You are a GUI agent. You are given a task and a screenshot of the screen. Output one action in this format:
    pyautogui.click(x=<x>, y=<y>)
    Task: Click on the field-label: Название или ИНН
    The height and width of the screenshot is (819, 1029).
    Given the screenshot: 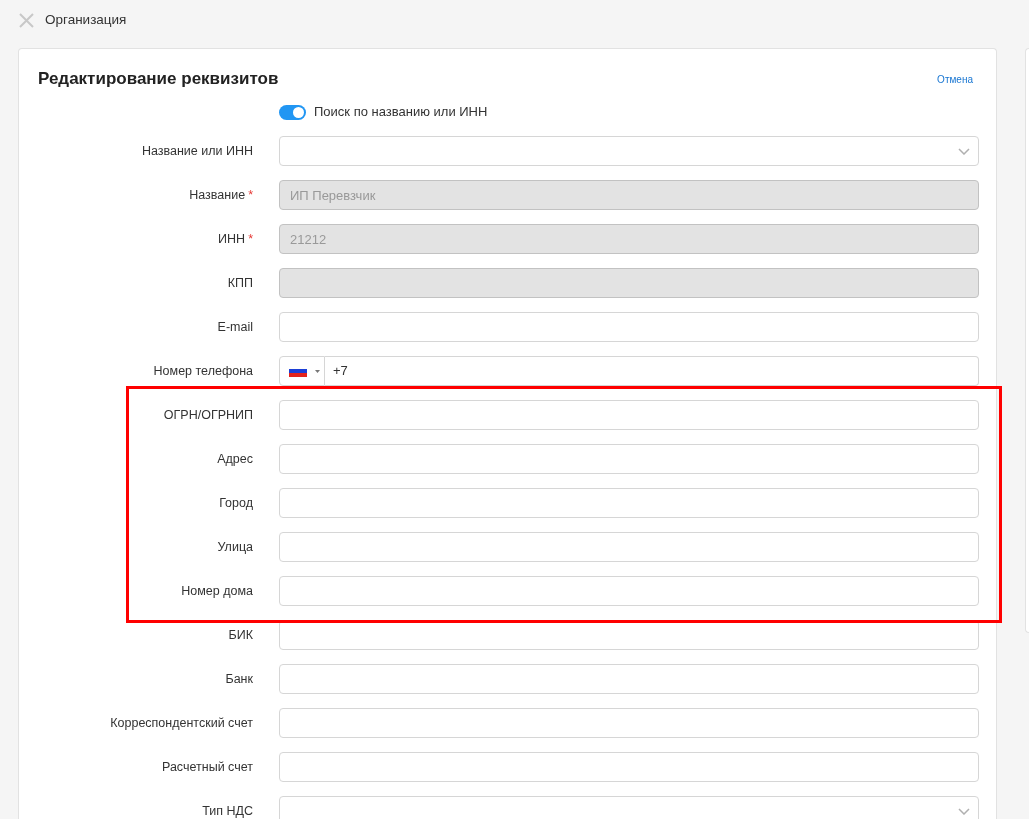 What is the action you would take?
    pyautogui.click(x=197, y=151)
    